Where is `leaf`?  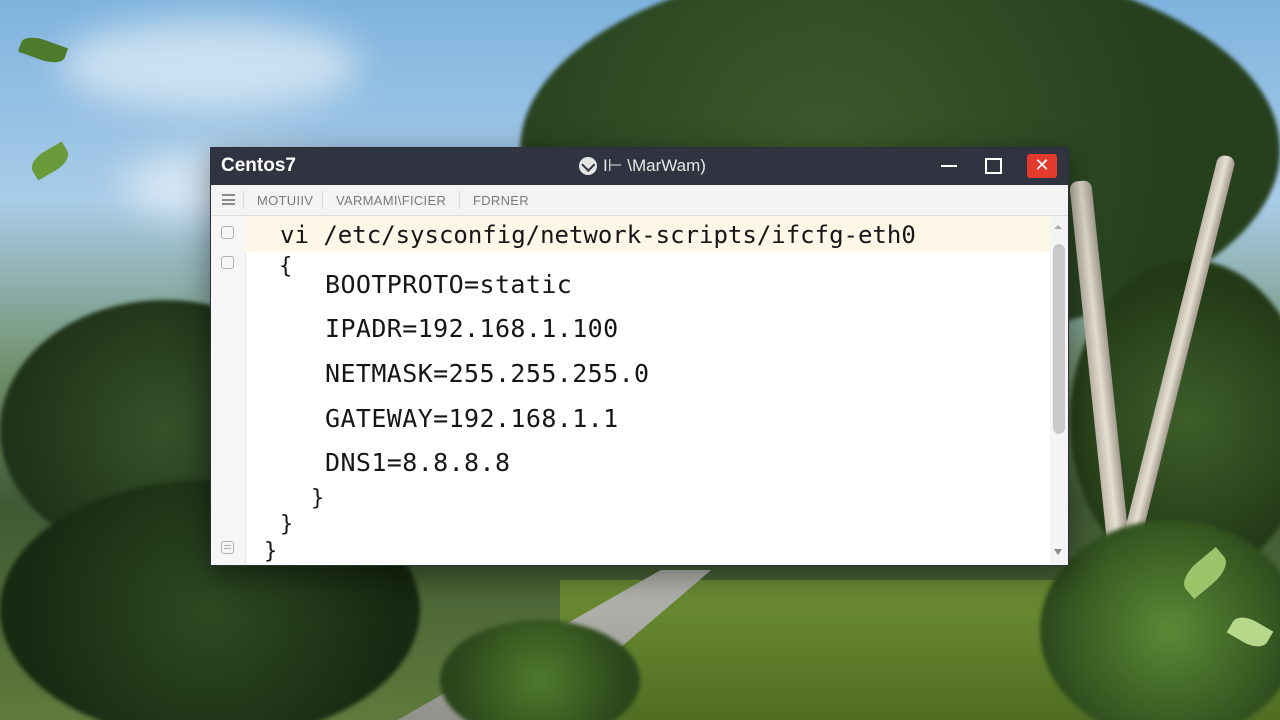 leaf is located at coordinates (50, 161).